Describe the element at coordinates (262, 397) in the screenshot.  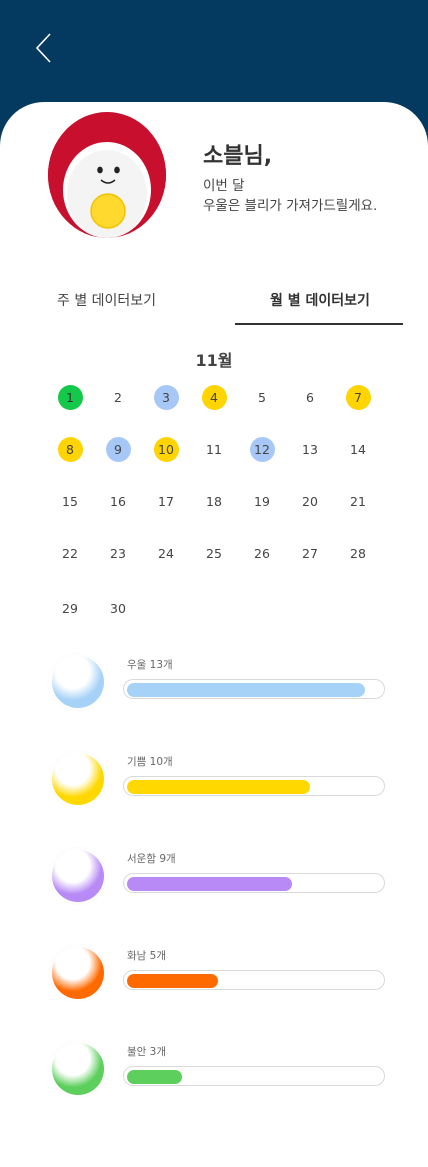
I see `calendar-day: 5` at that location.